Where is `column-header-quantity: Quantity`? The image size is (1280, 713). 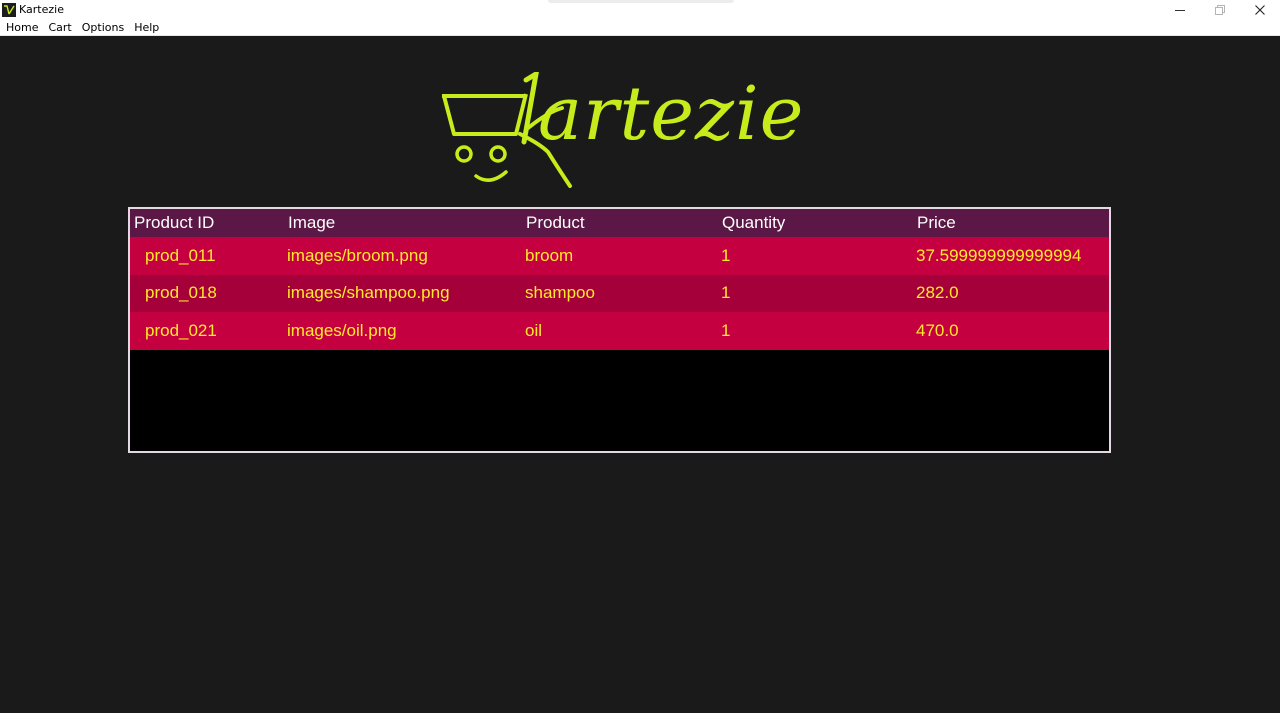 column-header-quantity: Quantity is located at coordinates (819, 223).